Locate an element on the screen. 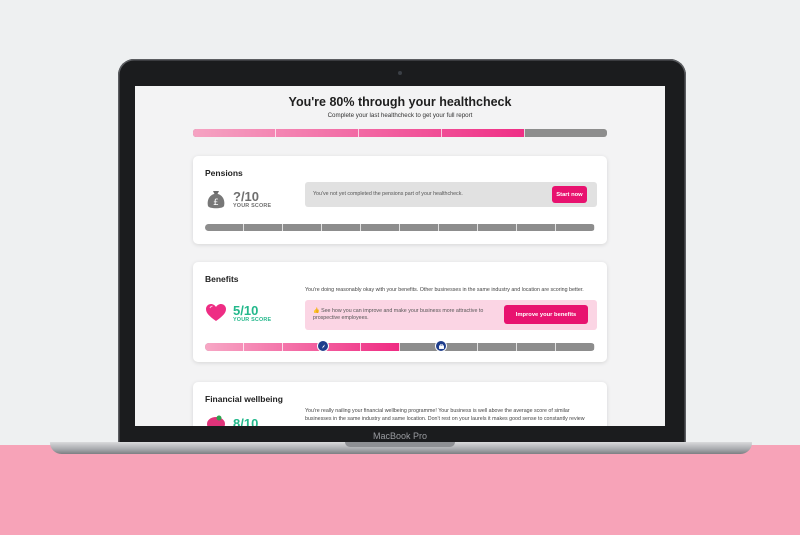 The image size is (800, 535). benefits-score: 5/10 YOUR SCORE is located at coordinates (238, 313).